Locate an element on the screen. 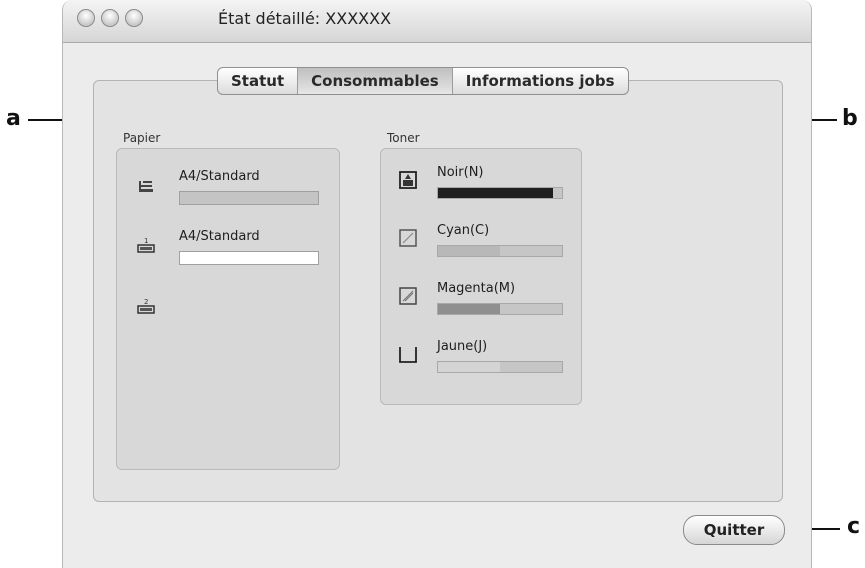  callout-b: b is located at coordinates (850, 118).